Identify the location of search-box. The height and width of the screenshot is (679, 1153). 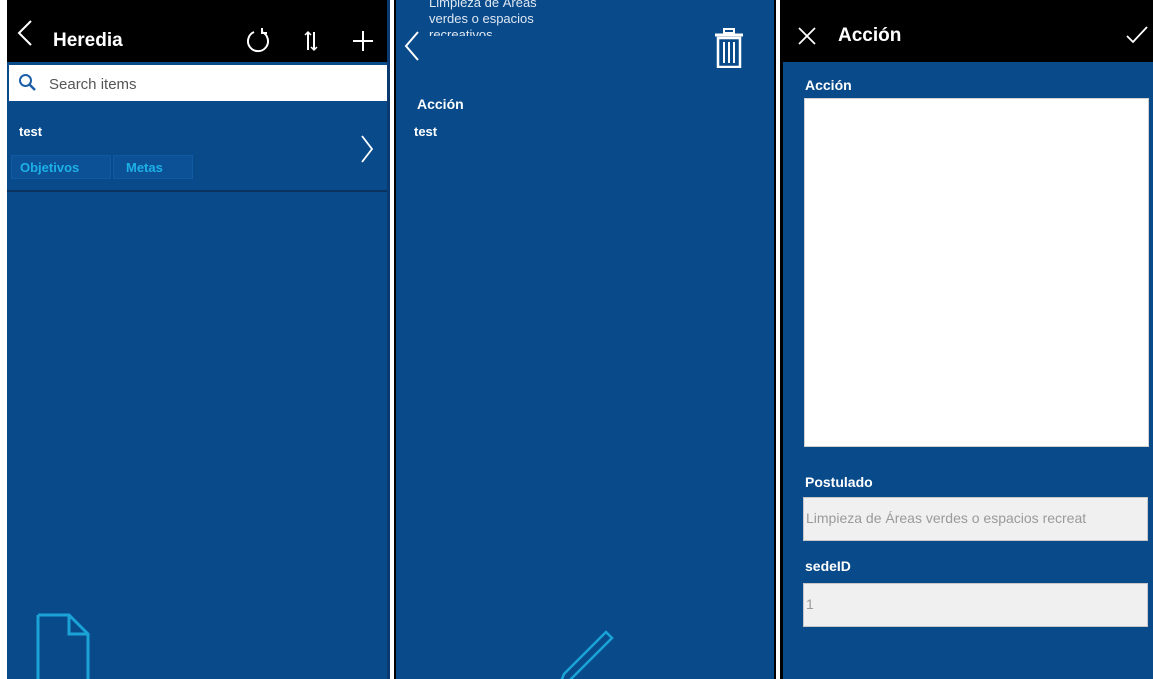
(198, 83).